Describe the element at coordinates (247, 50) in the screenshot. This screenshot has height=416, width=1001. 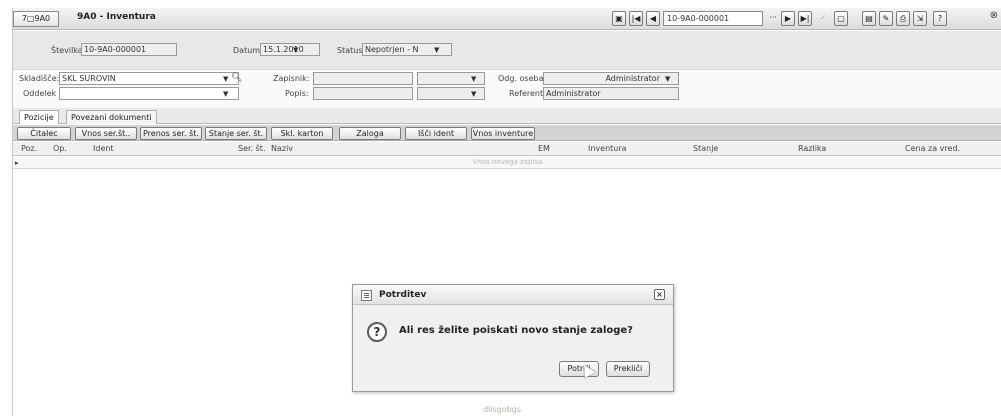
I see `datum-label: Datum` at that location.